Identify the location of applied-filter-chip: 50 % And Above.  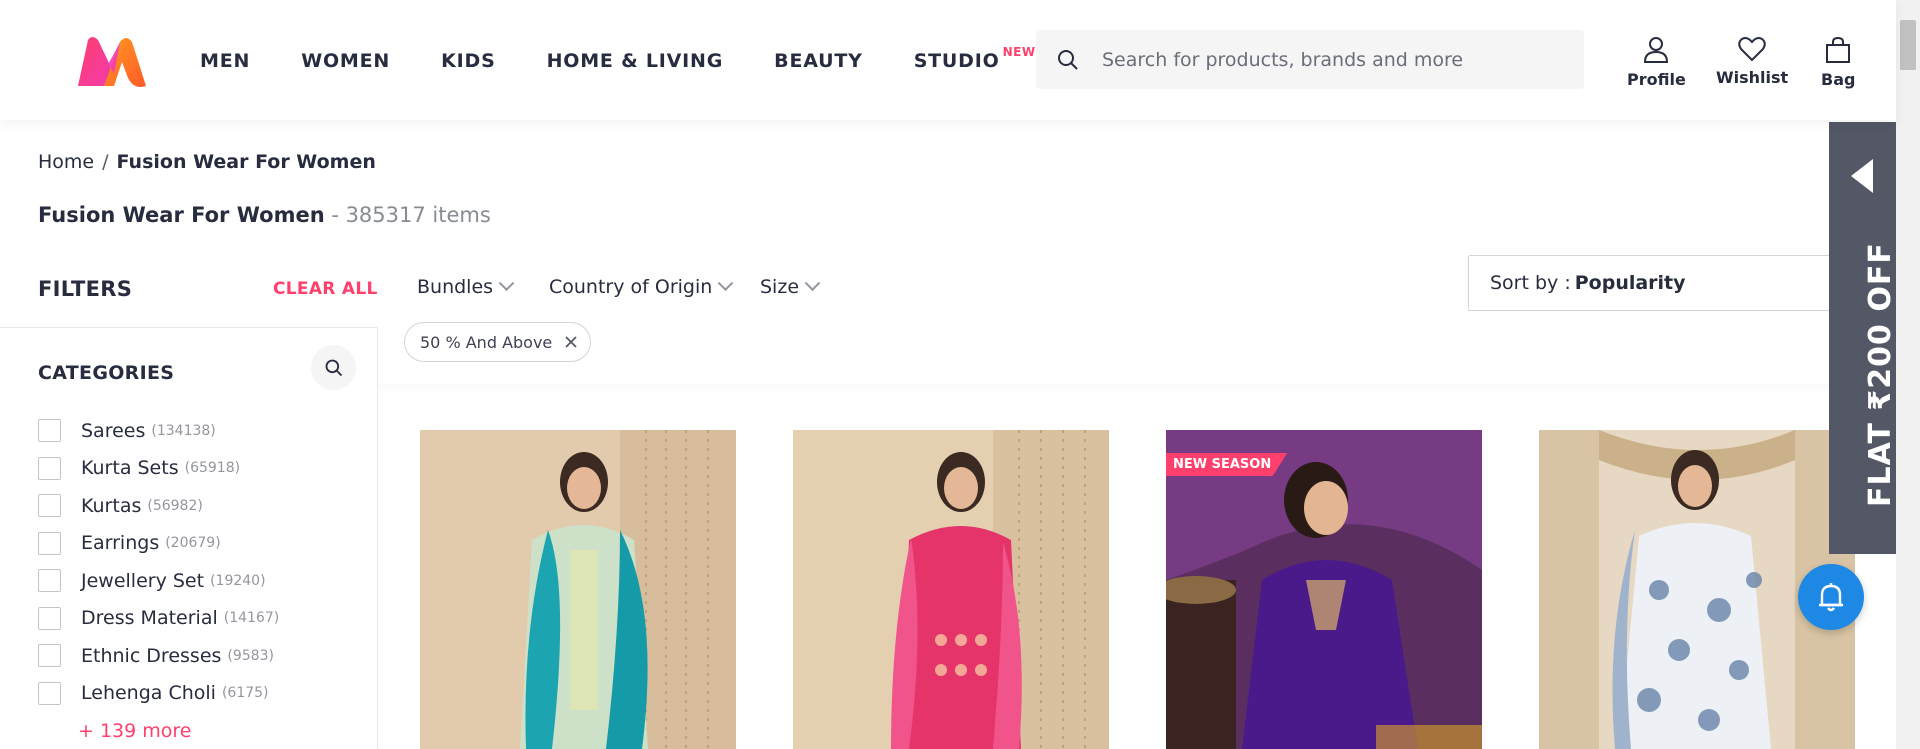
(498, 342).